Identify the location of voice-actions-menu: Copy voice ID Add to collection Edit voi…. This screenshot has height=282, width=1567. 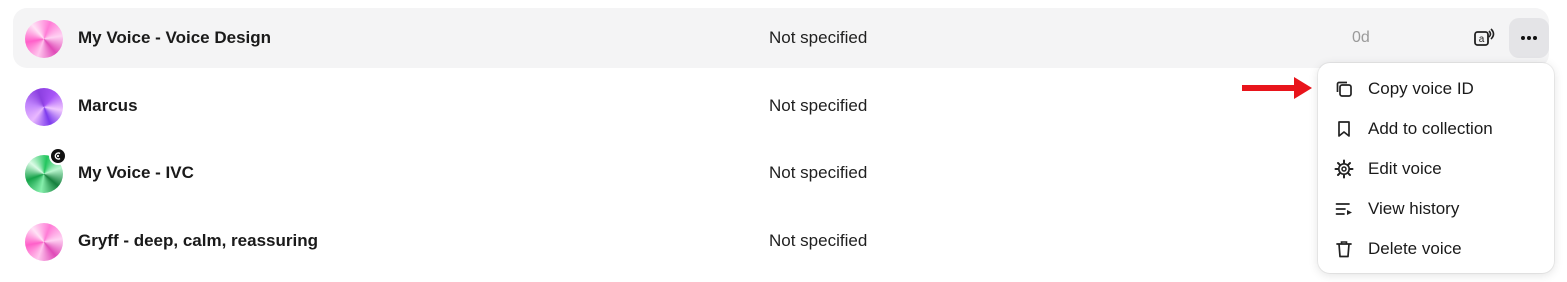
(1436, 168).